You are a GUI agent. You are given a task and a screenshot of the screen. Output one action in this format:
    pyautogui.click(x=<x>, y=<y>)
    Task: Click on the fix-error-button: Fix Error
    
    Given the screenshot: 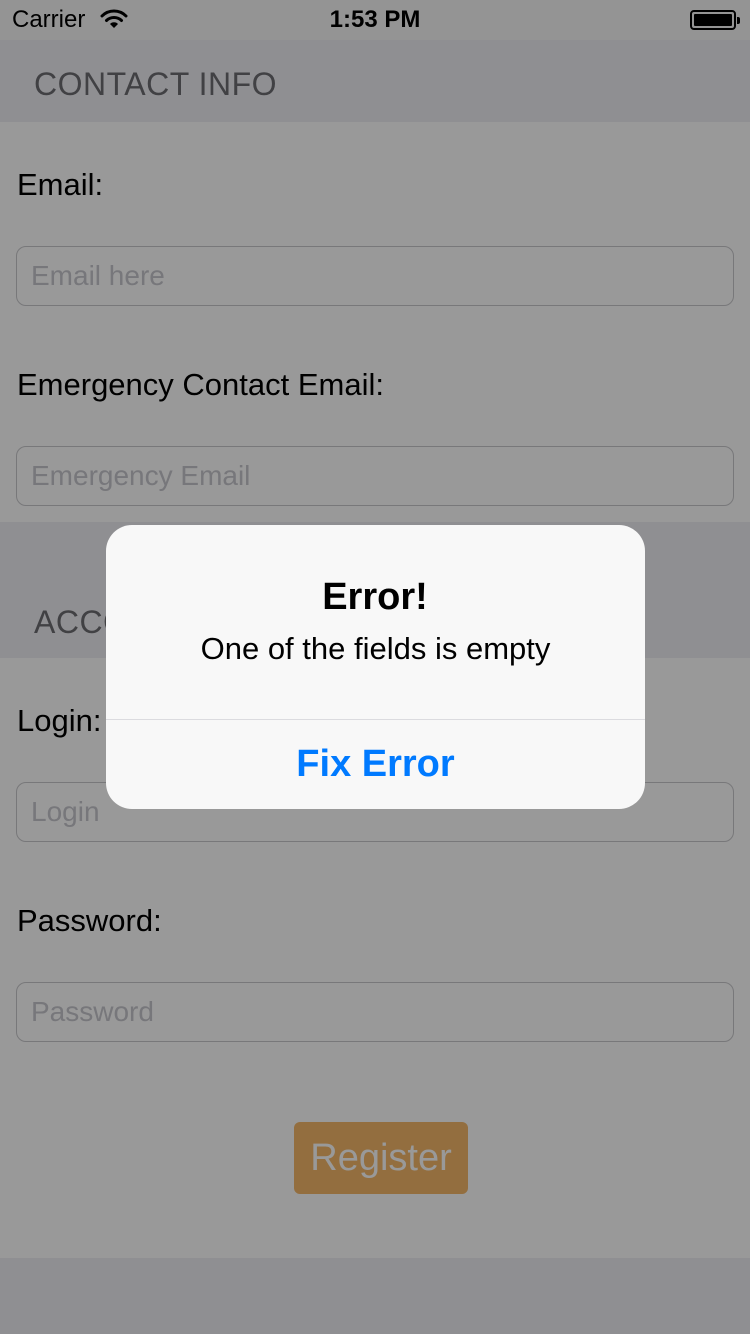 What is the action you would take?
    pyautogui.click(x=375, y=764)
    